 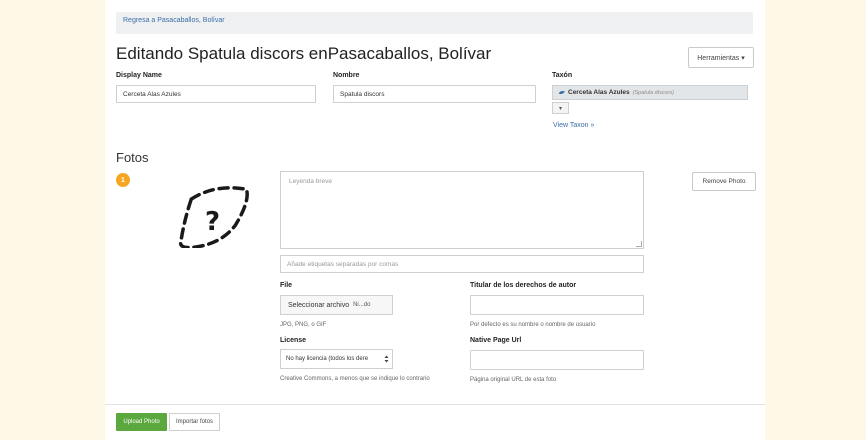 What do you see at coordinates (523, 285) in the screenshot?
I see `copyright-label: Titular de los derechos de autor` at bounding box center [523, 285].